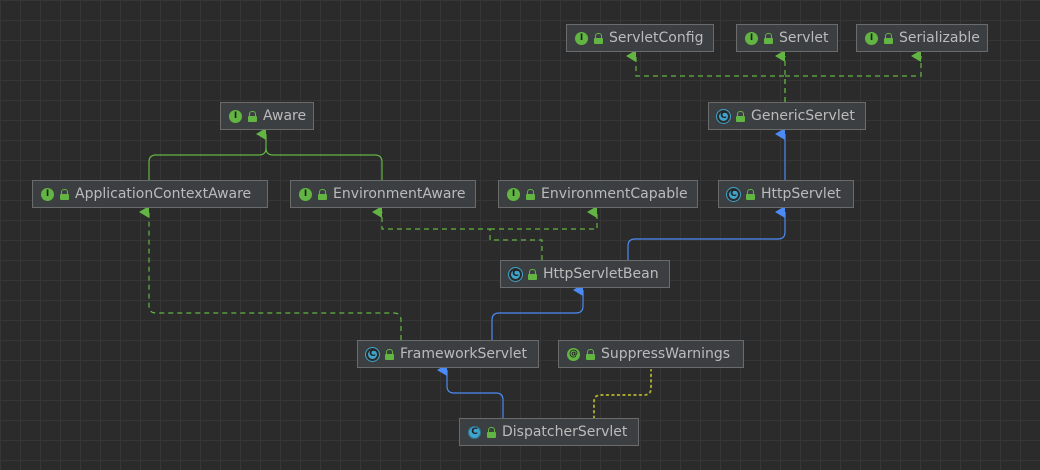 This screenshot has width=1040, height=470. What do you see at coordinates (573, 354) in the screenshot?
I see `annotation-icon: @` at bounding box center [573, 354].